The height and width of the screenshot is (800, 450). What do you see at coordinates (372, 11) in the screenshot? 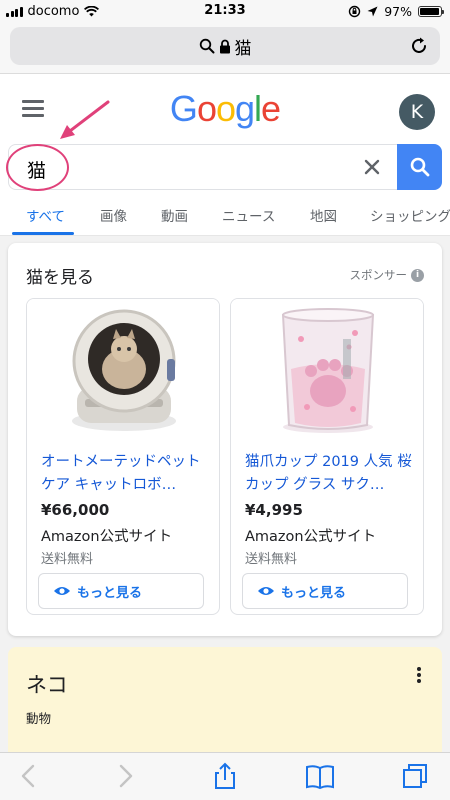
I see `location-icon` at bounding box center [372, 11].